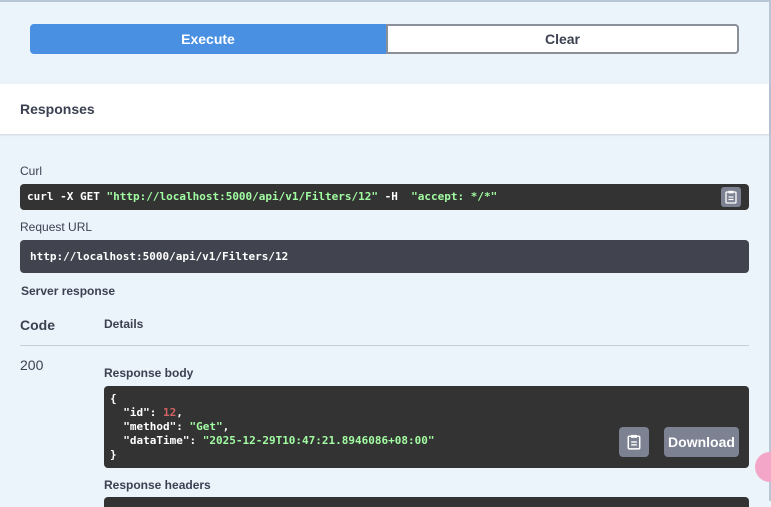 This screenshot has width=771, height=507. I want to click on curl-header: "accept: */*", so click(454, 196).